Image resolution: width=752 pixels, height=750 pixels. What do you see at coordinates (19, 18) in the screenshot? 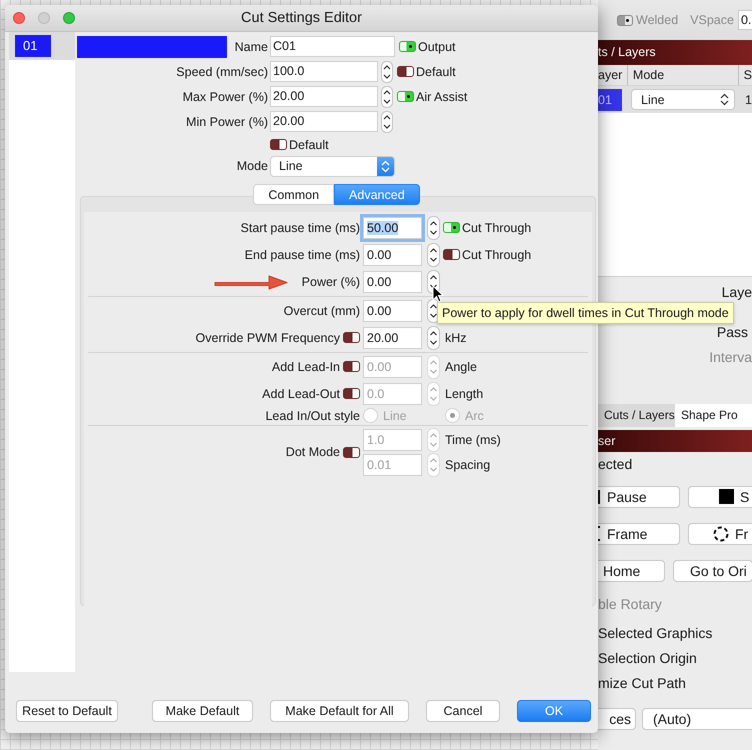
I see `close-button` at bounding box center [19, 18].